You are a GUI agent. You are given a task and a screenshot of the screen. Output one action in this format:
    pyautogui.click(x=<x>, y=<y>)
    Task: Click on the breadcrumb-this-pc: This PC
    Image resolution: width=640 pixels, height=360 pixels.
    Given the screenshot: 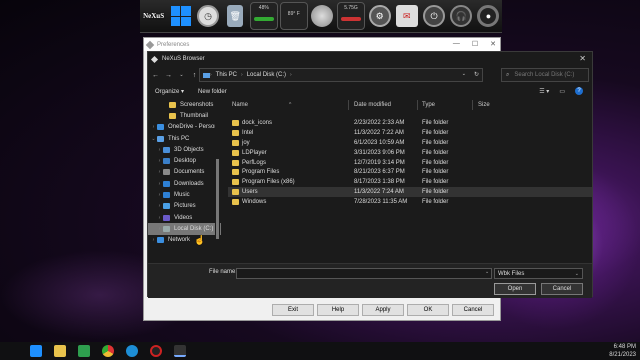 What is the action you would take?
    pyautogui.click(x=226, y=75)
    